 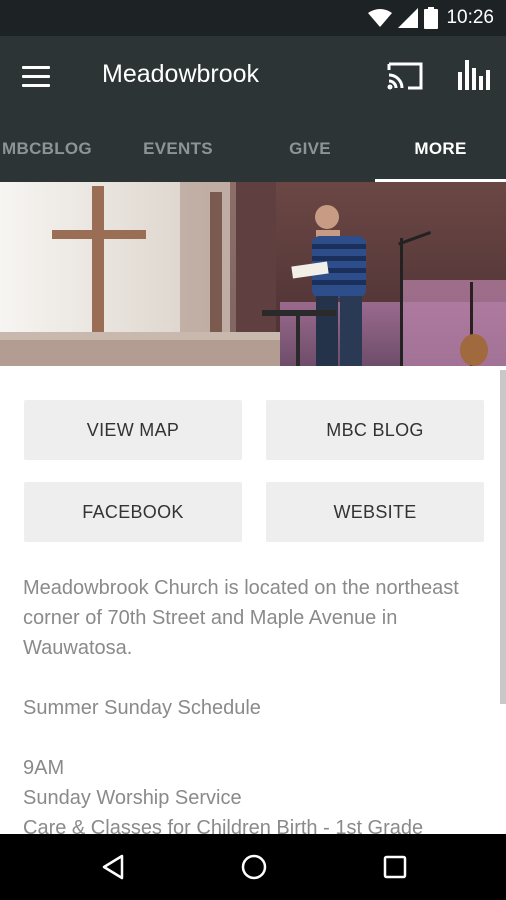 What do you see at coordinates (44, 768) in the screenshot?
I see `schedule-time: 9AM` at bounding box center [44, 768].